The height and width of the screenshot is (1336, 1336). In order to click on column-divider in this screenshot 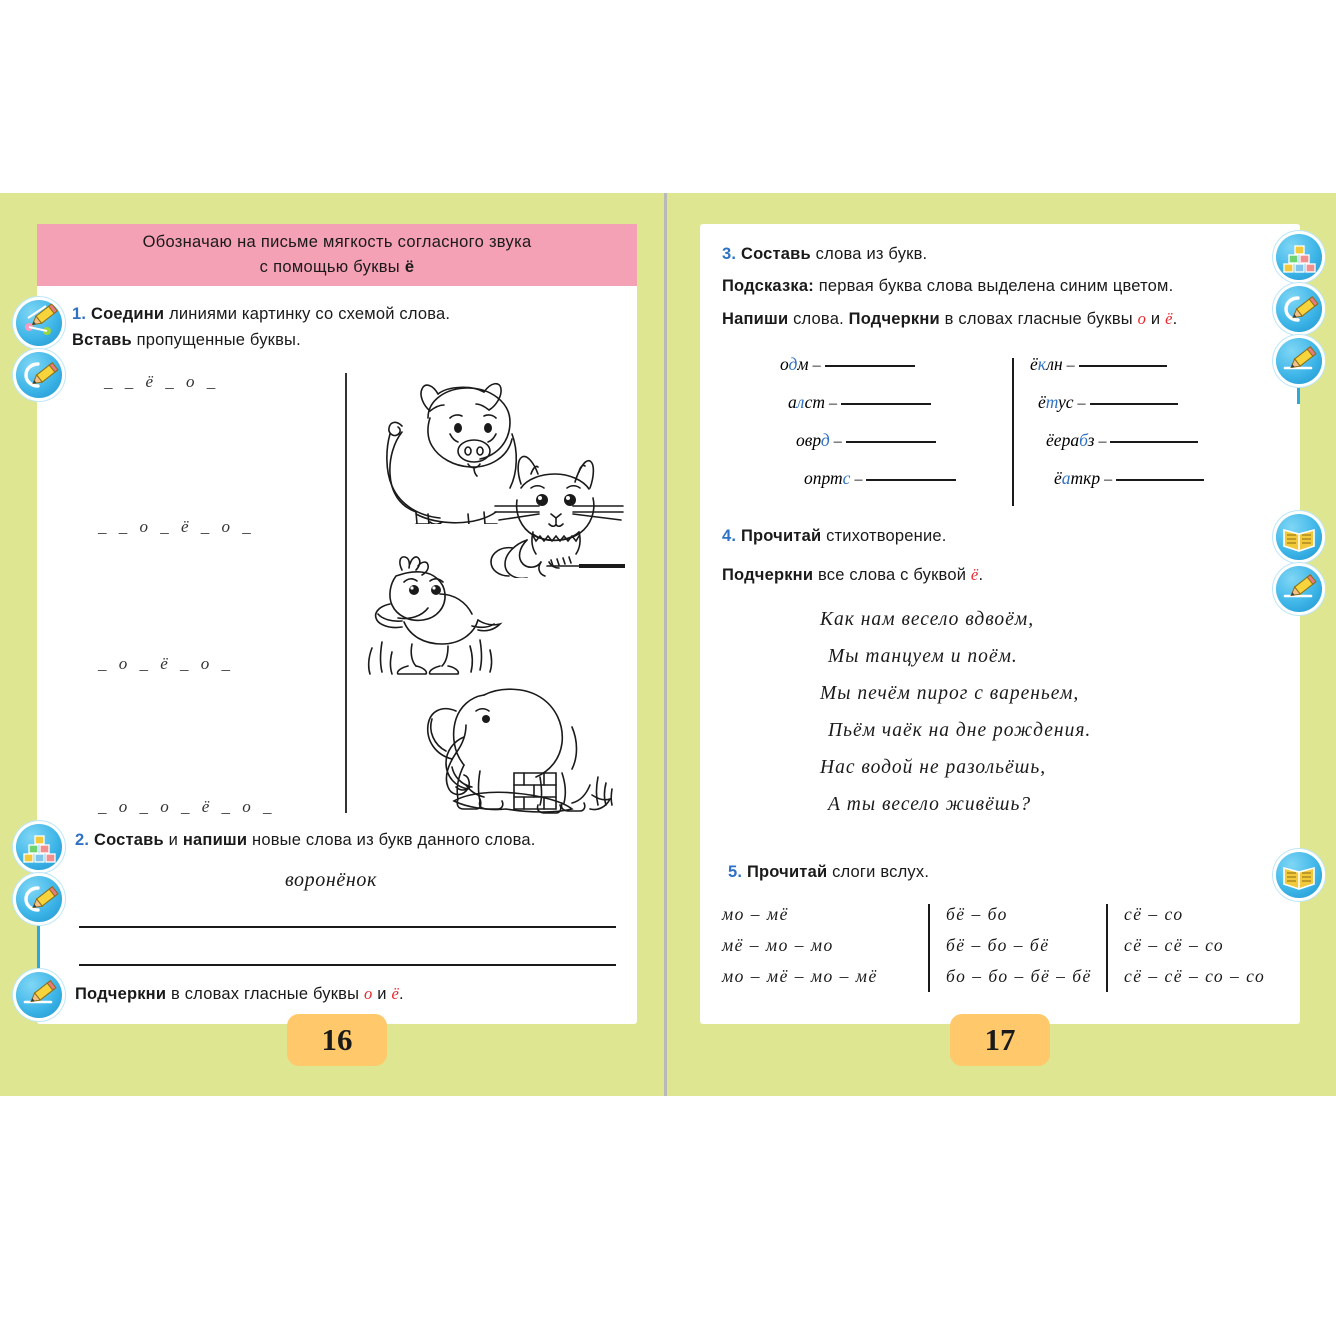, I will do `click(346, 593)`.